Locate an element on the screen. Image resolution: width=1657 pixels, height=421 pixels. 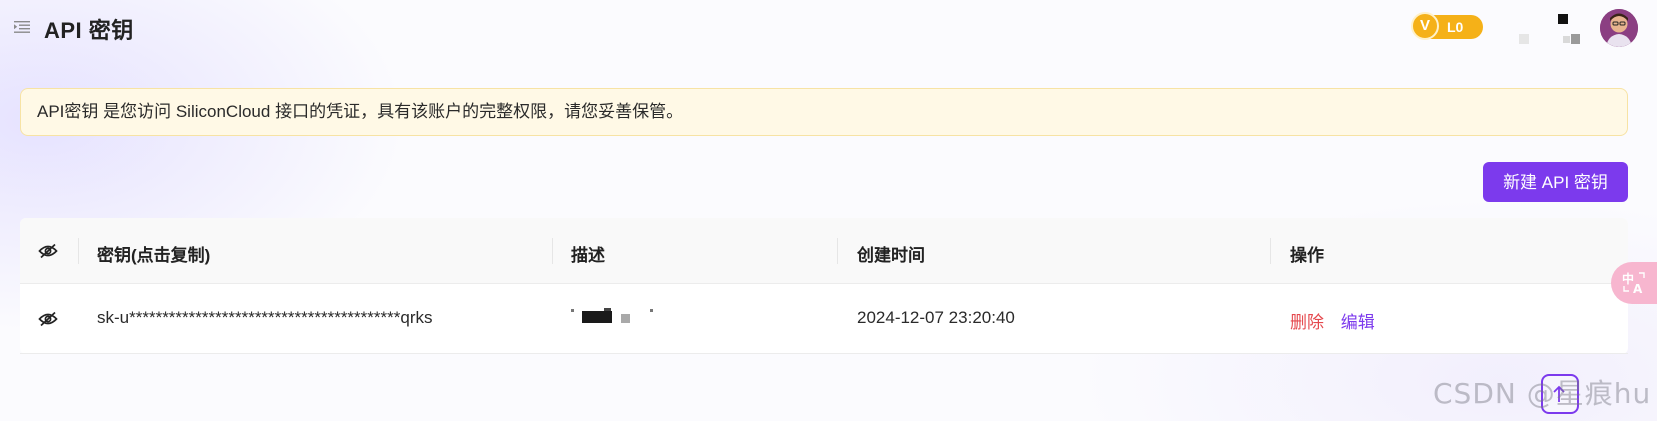
column-header-description: 描述 is located at coordinates (588, 255).